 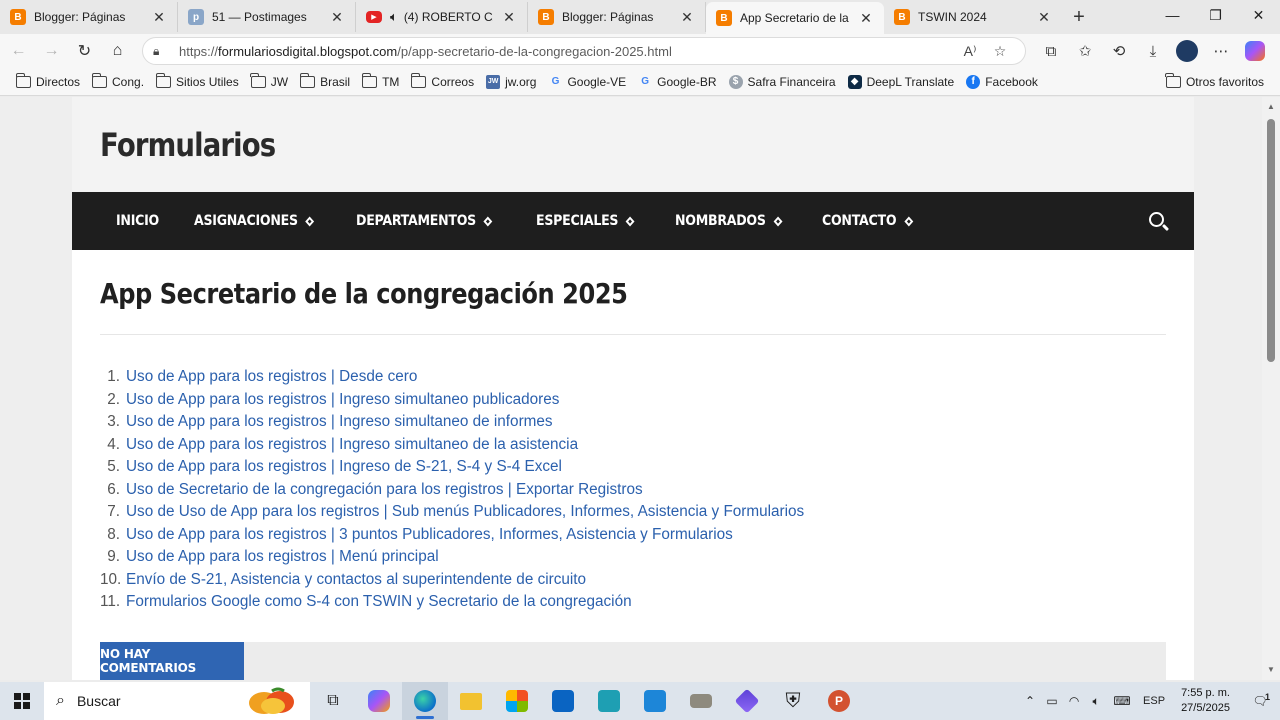 I want to click on browser-tab: B TSWIN 2024 ✕, so click(x=973, y=17).